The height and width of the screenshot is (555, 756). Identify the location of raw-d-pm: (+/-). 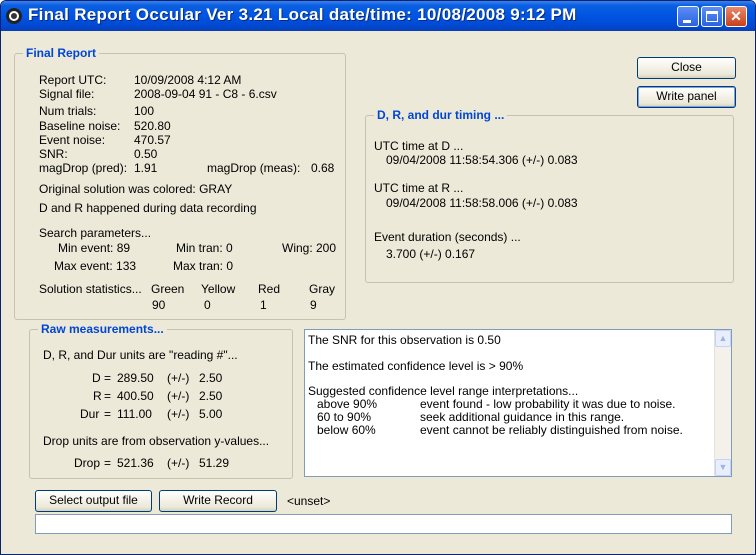
(178, 378).